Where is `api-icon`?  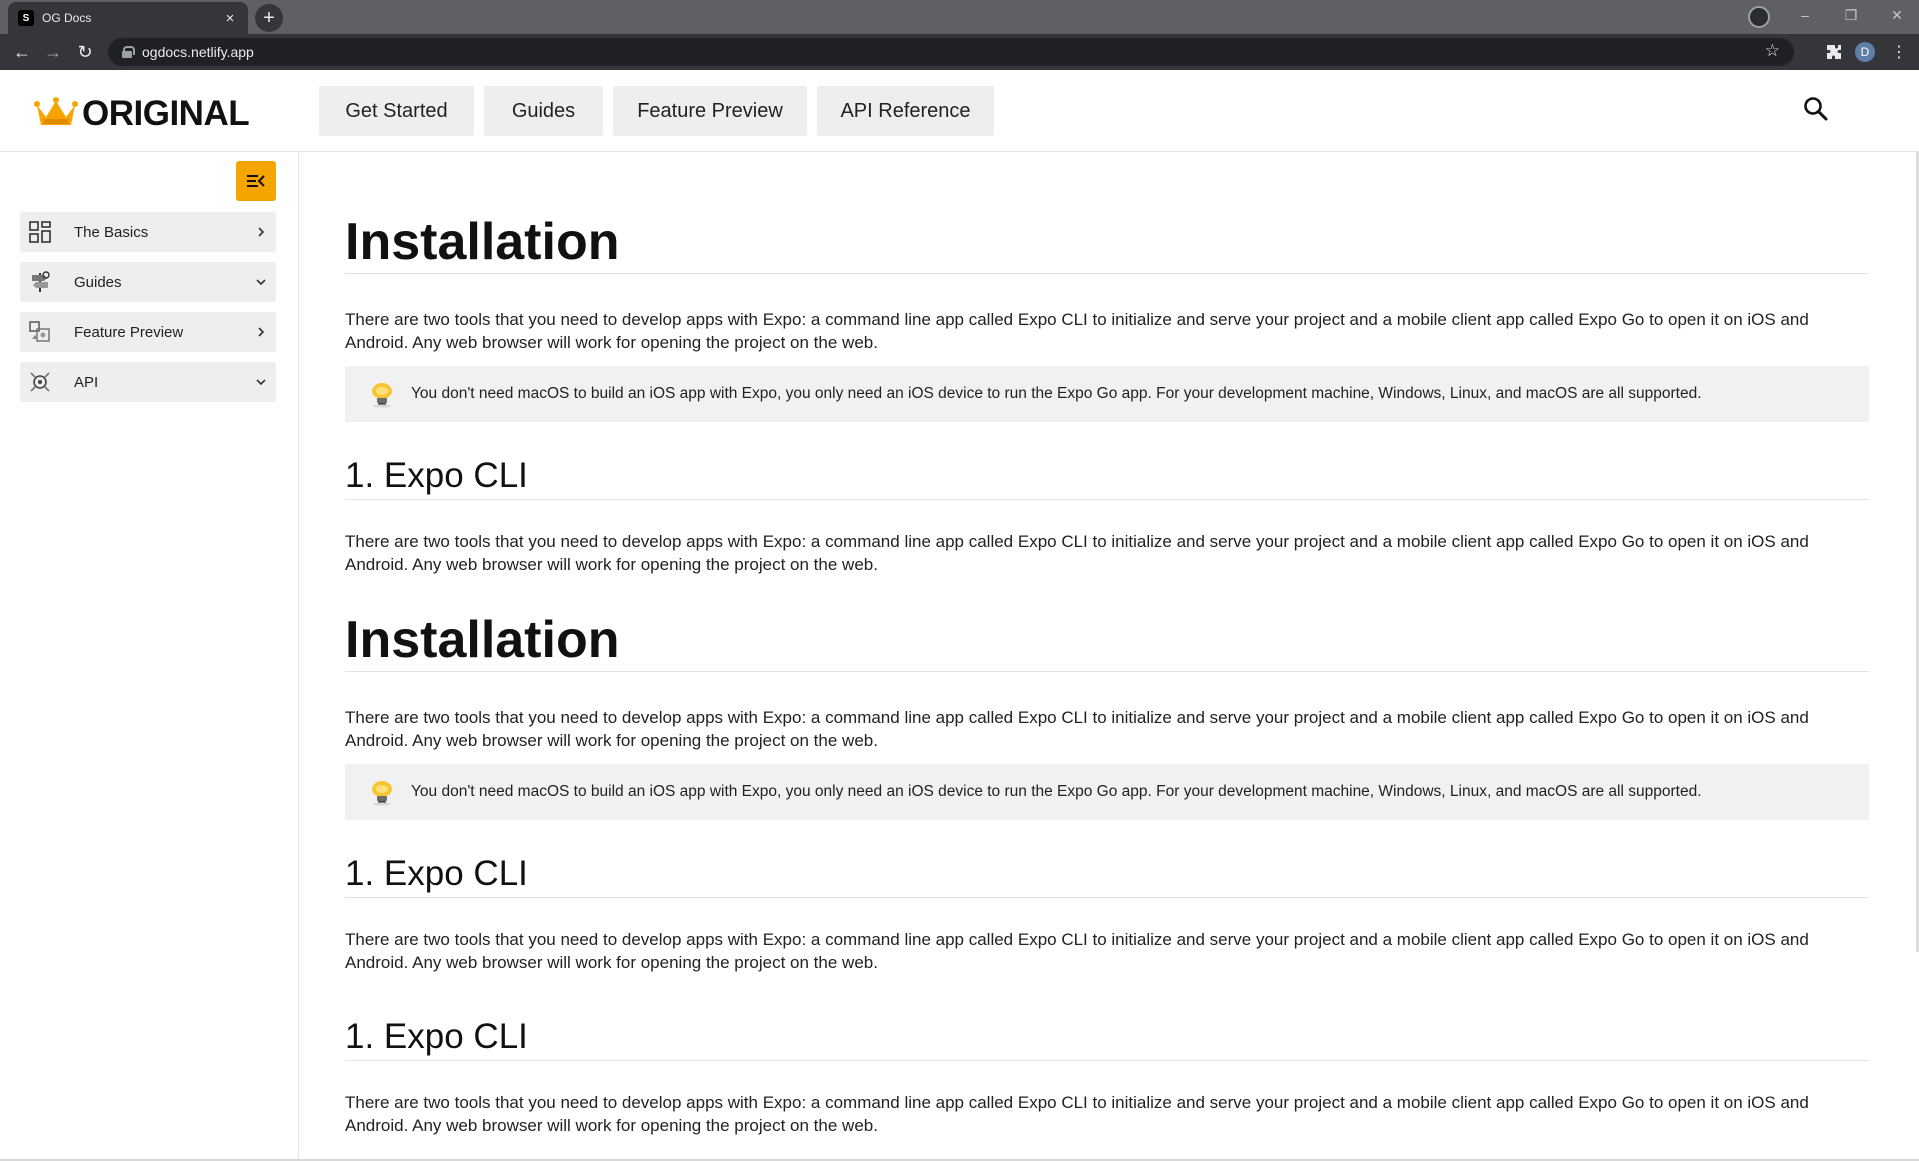
api-icon is located at coordinates (40, 382).